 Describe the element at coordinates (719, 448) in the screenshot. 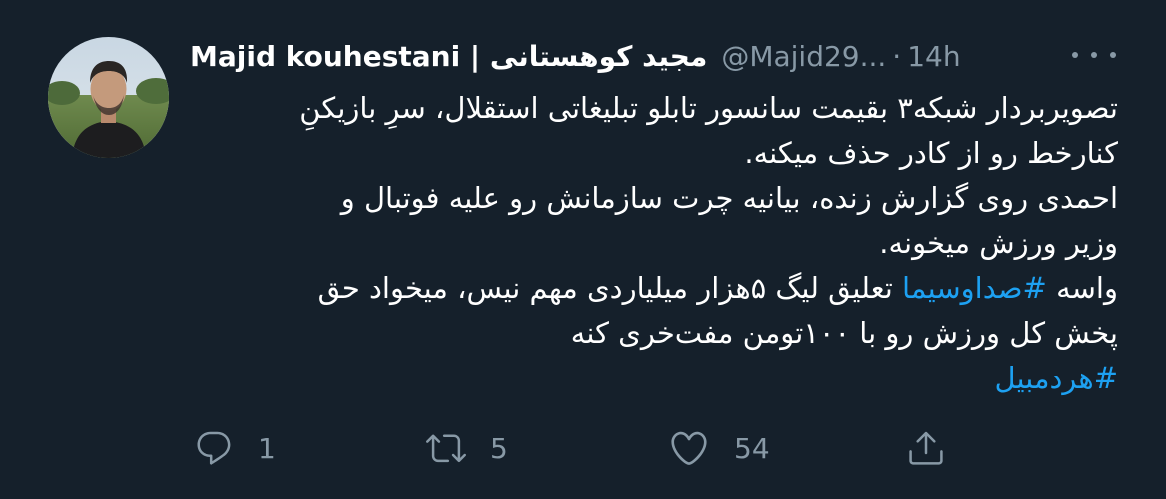

I see `like-button: 54` at that location.